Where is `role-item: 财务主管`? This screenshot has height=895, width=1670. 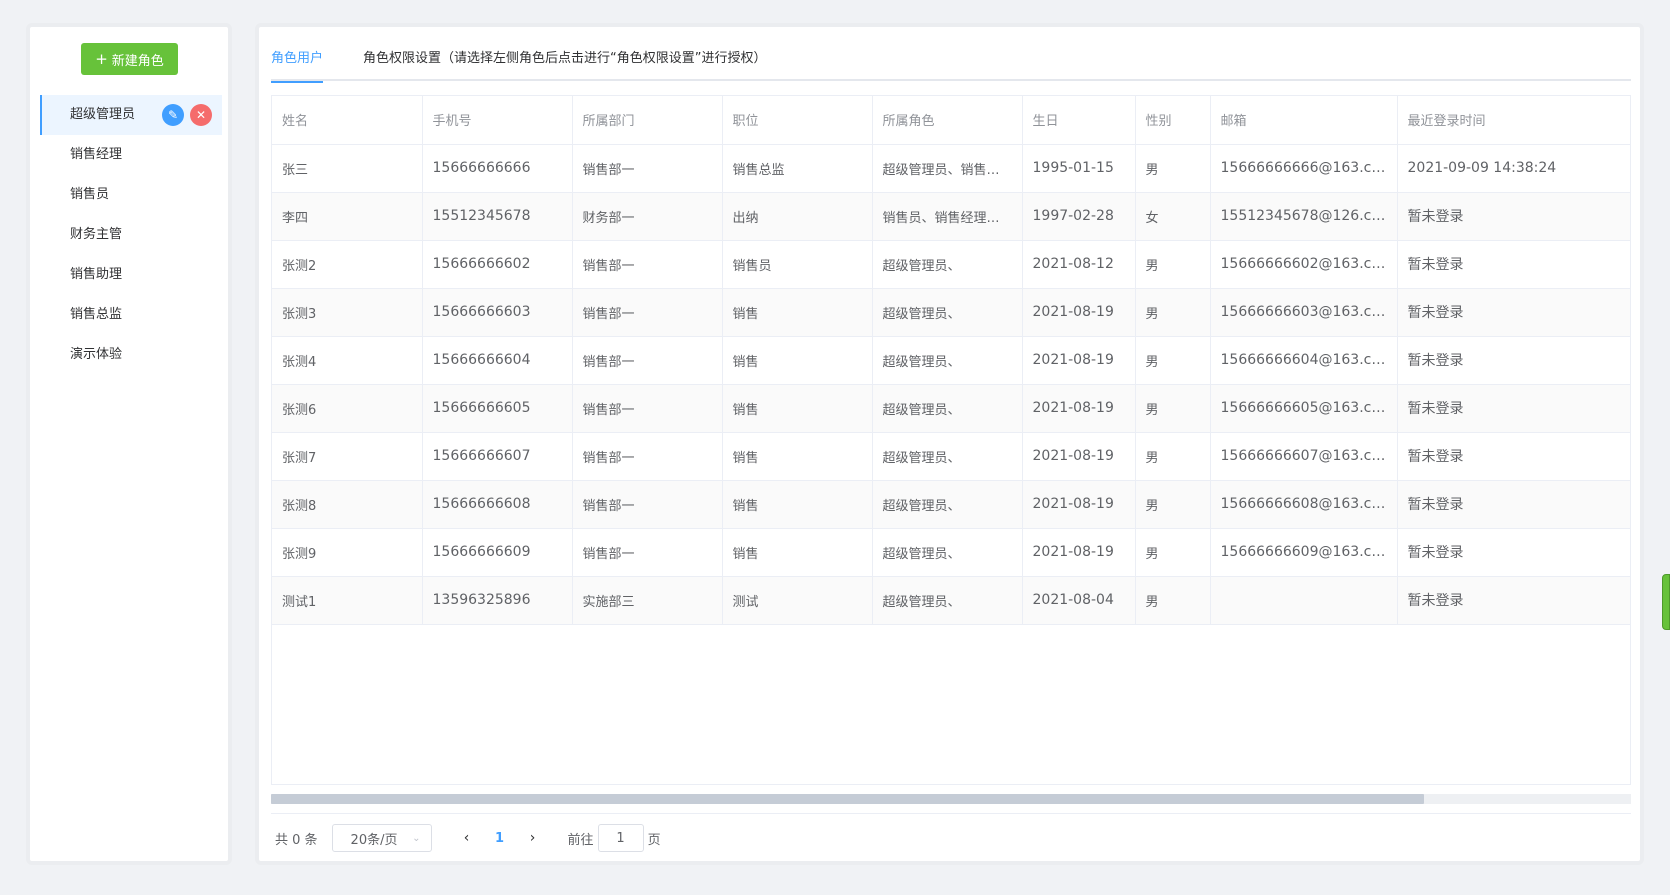
role-item: 财务主管 is located at coordinates (131, 235).